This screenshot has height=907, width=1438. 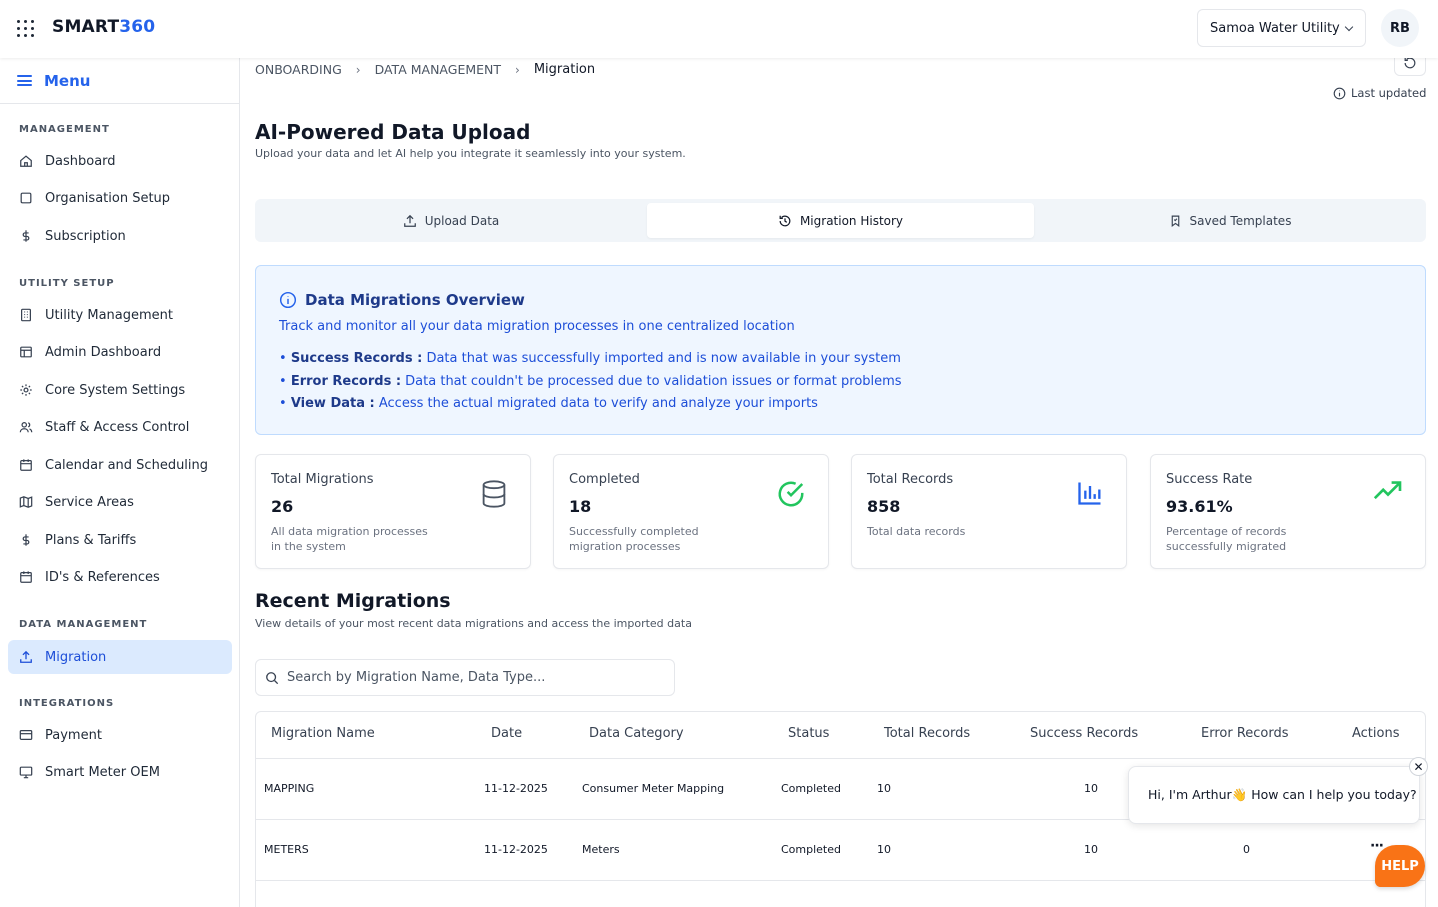 I want to click on tab-label: Saved Templates, so click(x=1240, y=220).